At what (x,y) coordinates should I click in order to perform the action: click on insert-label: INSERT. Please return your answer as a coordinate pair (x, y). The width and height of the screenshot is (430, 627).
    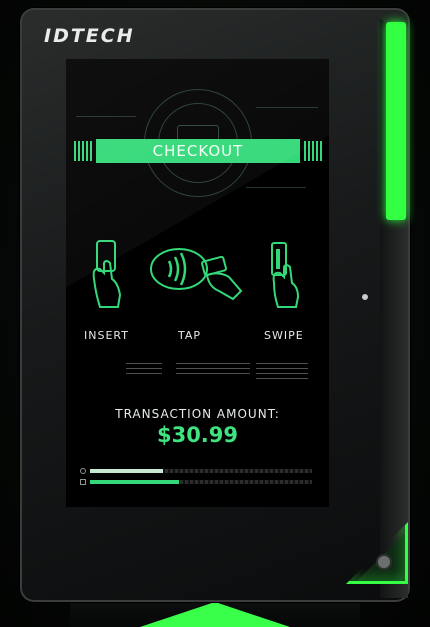
    Looking at the image, I should click on (106, 335).